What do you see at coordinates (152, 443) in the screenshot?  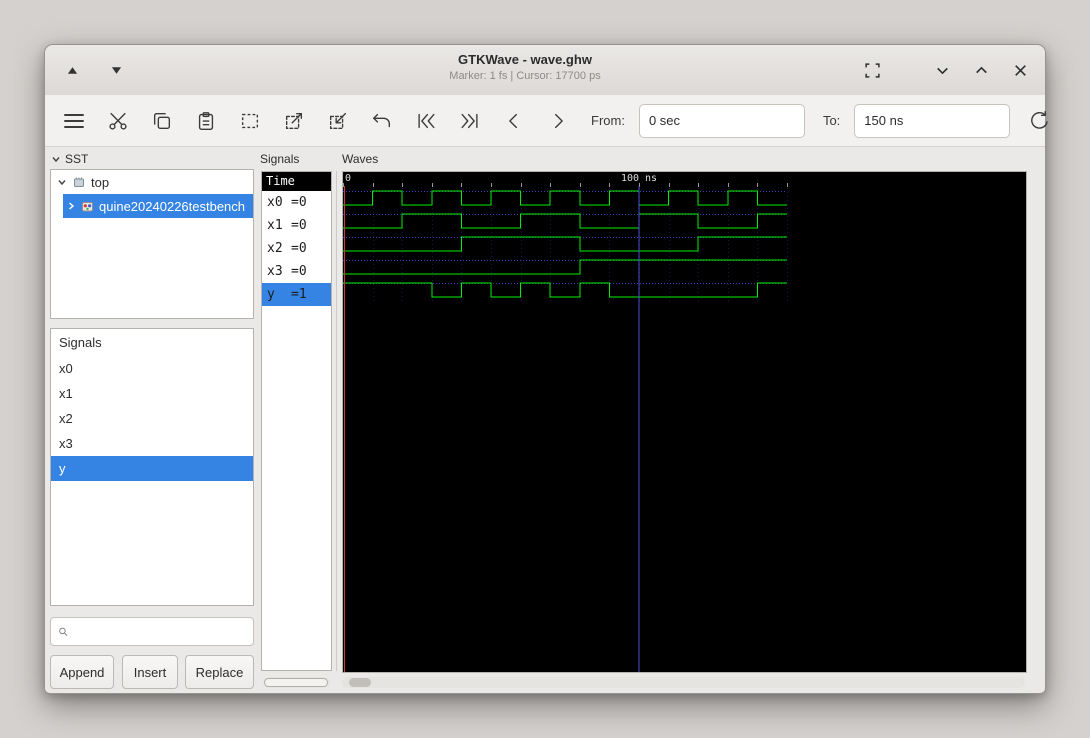 I see `list-item-x3: x3` at bounding box center [152, 443].